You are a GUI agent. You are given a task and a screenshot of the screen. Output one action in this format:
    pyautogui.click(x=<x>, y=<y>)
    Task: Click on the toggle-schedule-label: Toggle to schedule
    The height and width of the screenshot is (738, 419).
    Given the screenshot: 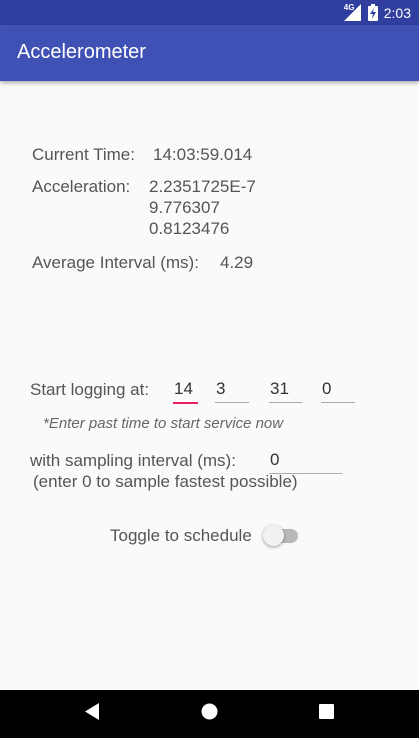 What is the action you would take?
    pyautogui.click(x=181, y=535)
    